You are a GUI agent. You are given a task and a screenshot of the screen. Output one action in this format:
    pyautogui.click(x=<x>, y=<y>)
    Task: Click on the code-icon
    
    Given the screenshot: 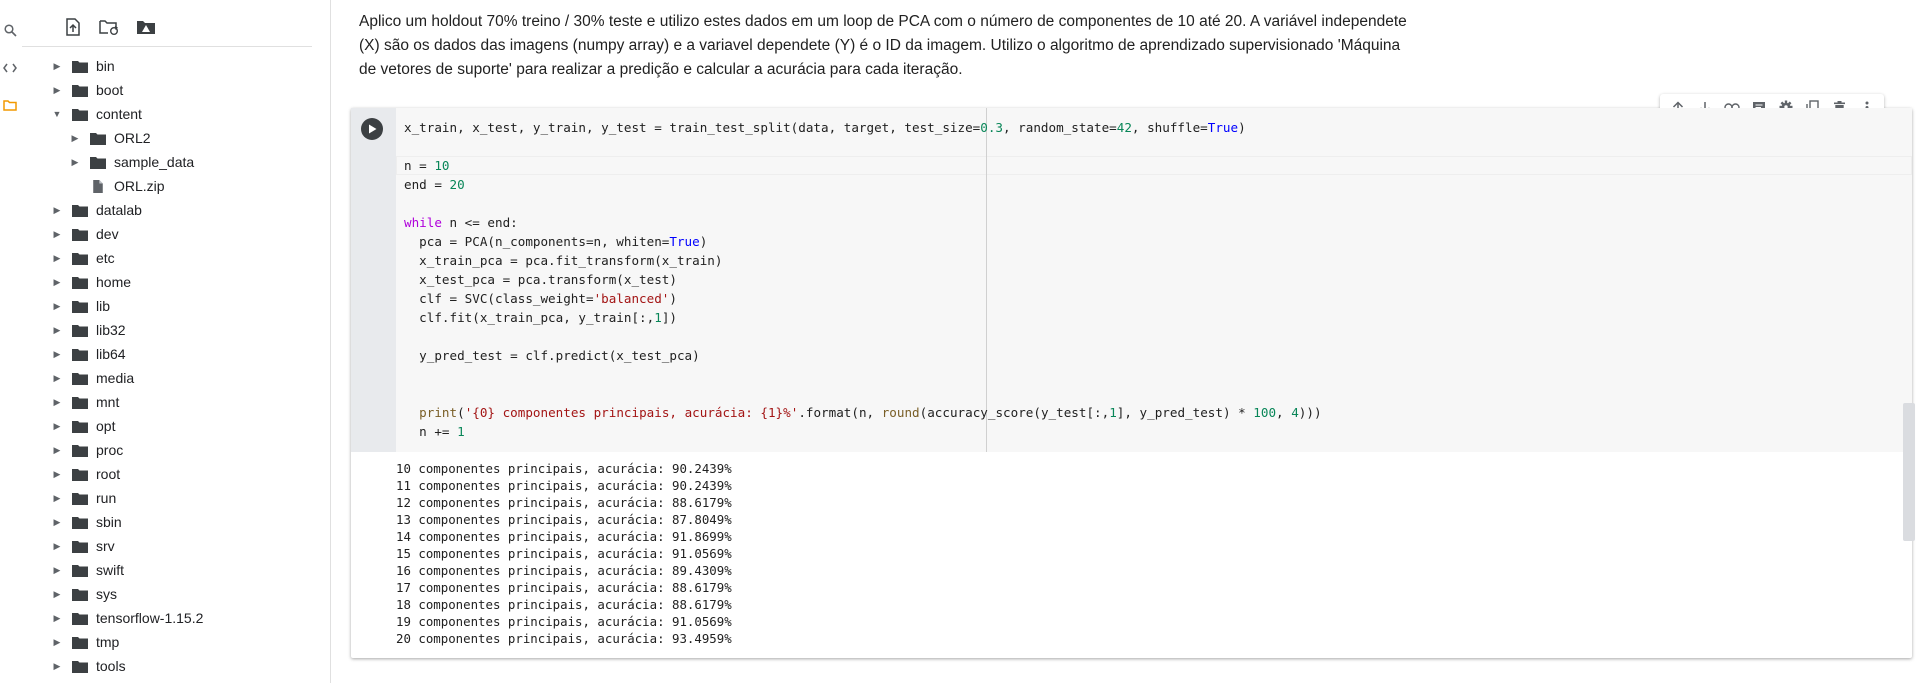 What is the action you would take?
    pyautogui.click(x=10, y=69)
    